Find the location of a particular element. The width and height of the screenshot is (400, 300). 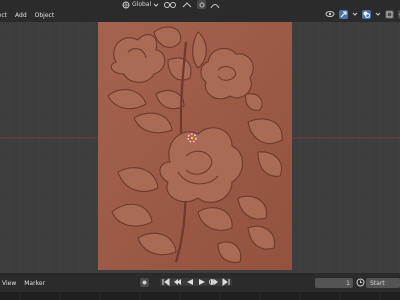

orientation-dropdown: Global is located at coordinates (140, 5).